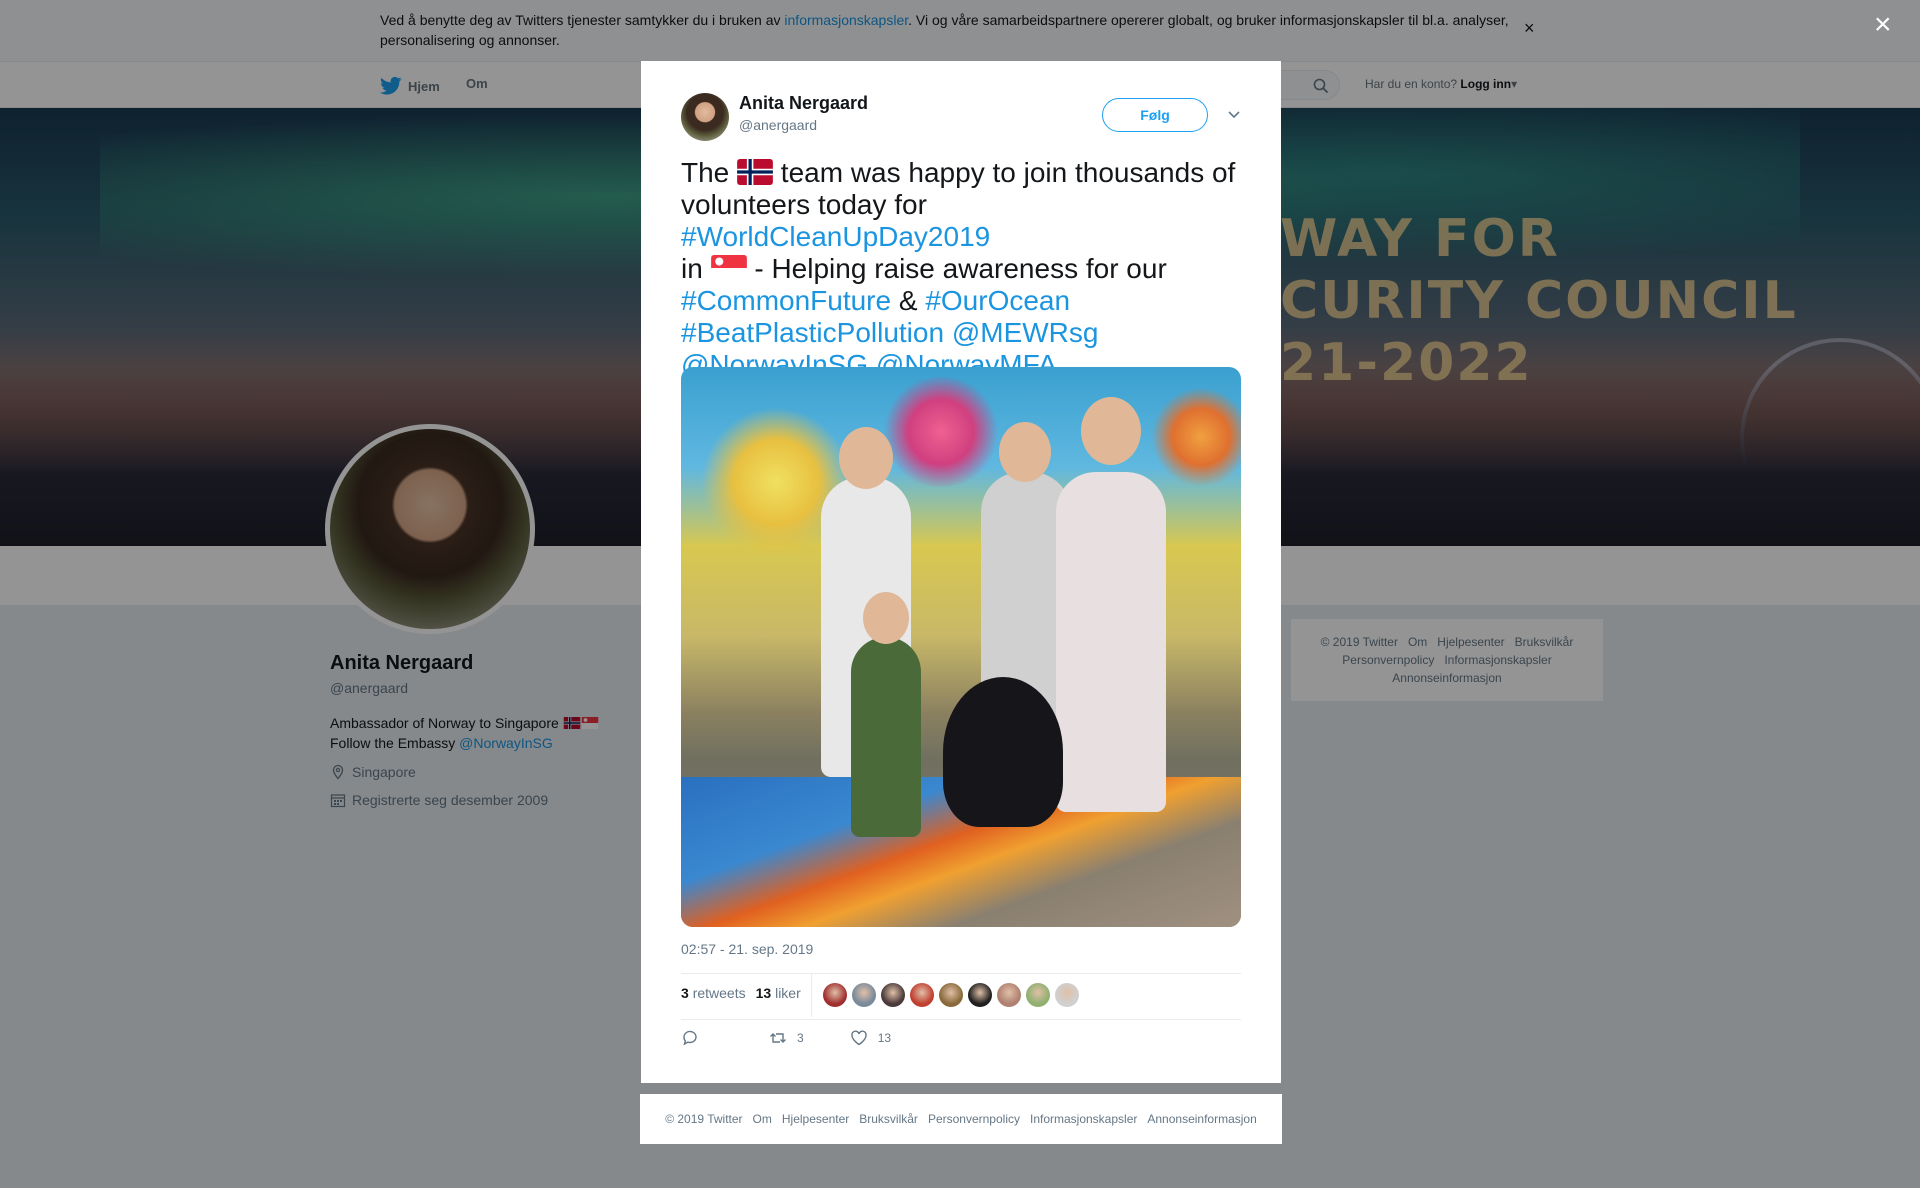 This screenshot has height=1188, width=1920. Describe the element at coordinates (812, 332) in the screenshot. I see `hashtag-beatplasticpollution: #BeatPlasticPollution` at that location.